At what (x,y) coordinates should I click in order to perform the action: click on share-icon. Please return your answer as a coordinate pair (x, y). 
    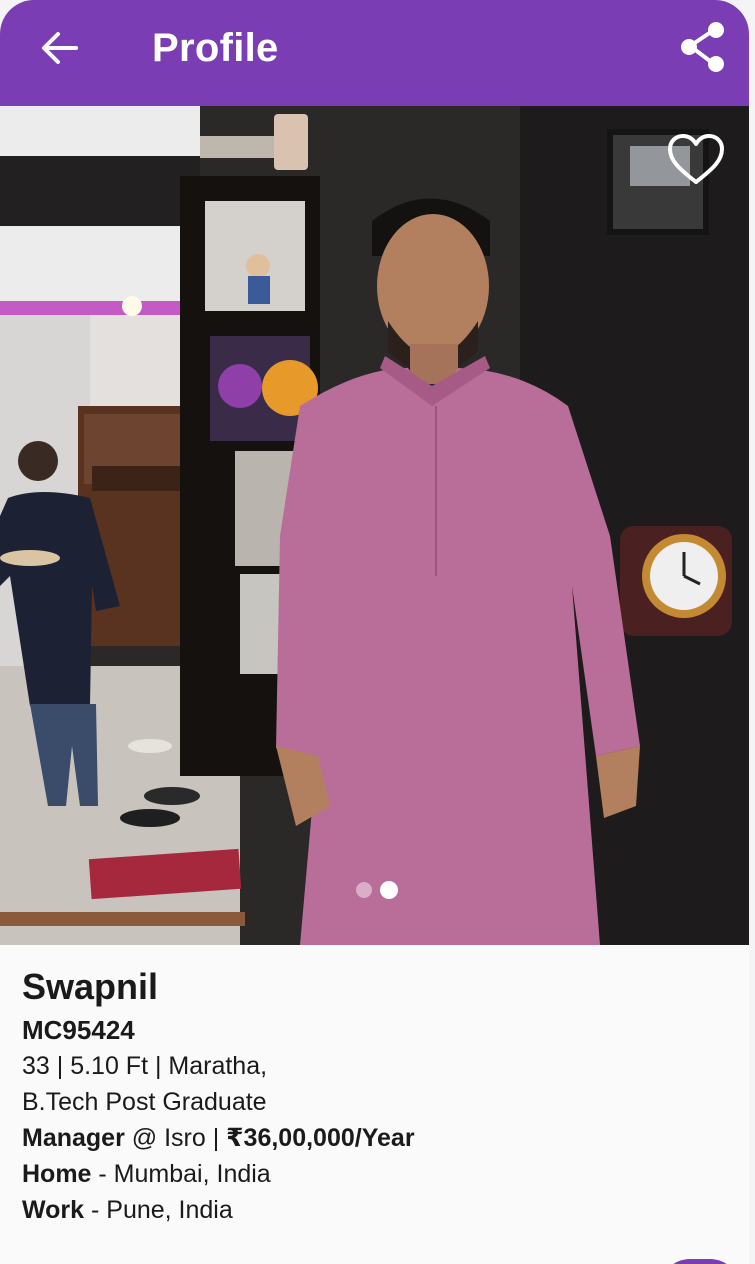
    Looking at the image, I should click on (702, 47).